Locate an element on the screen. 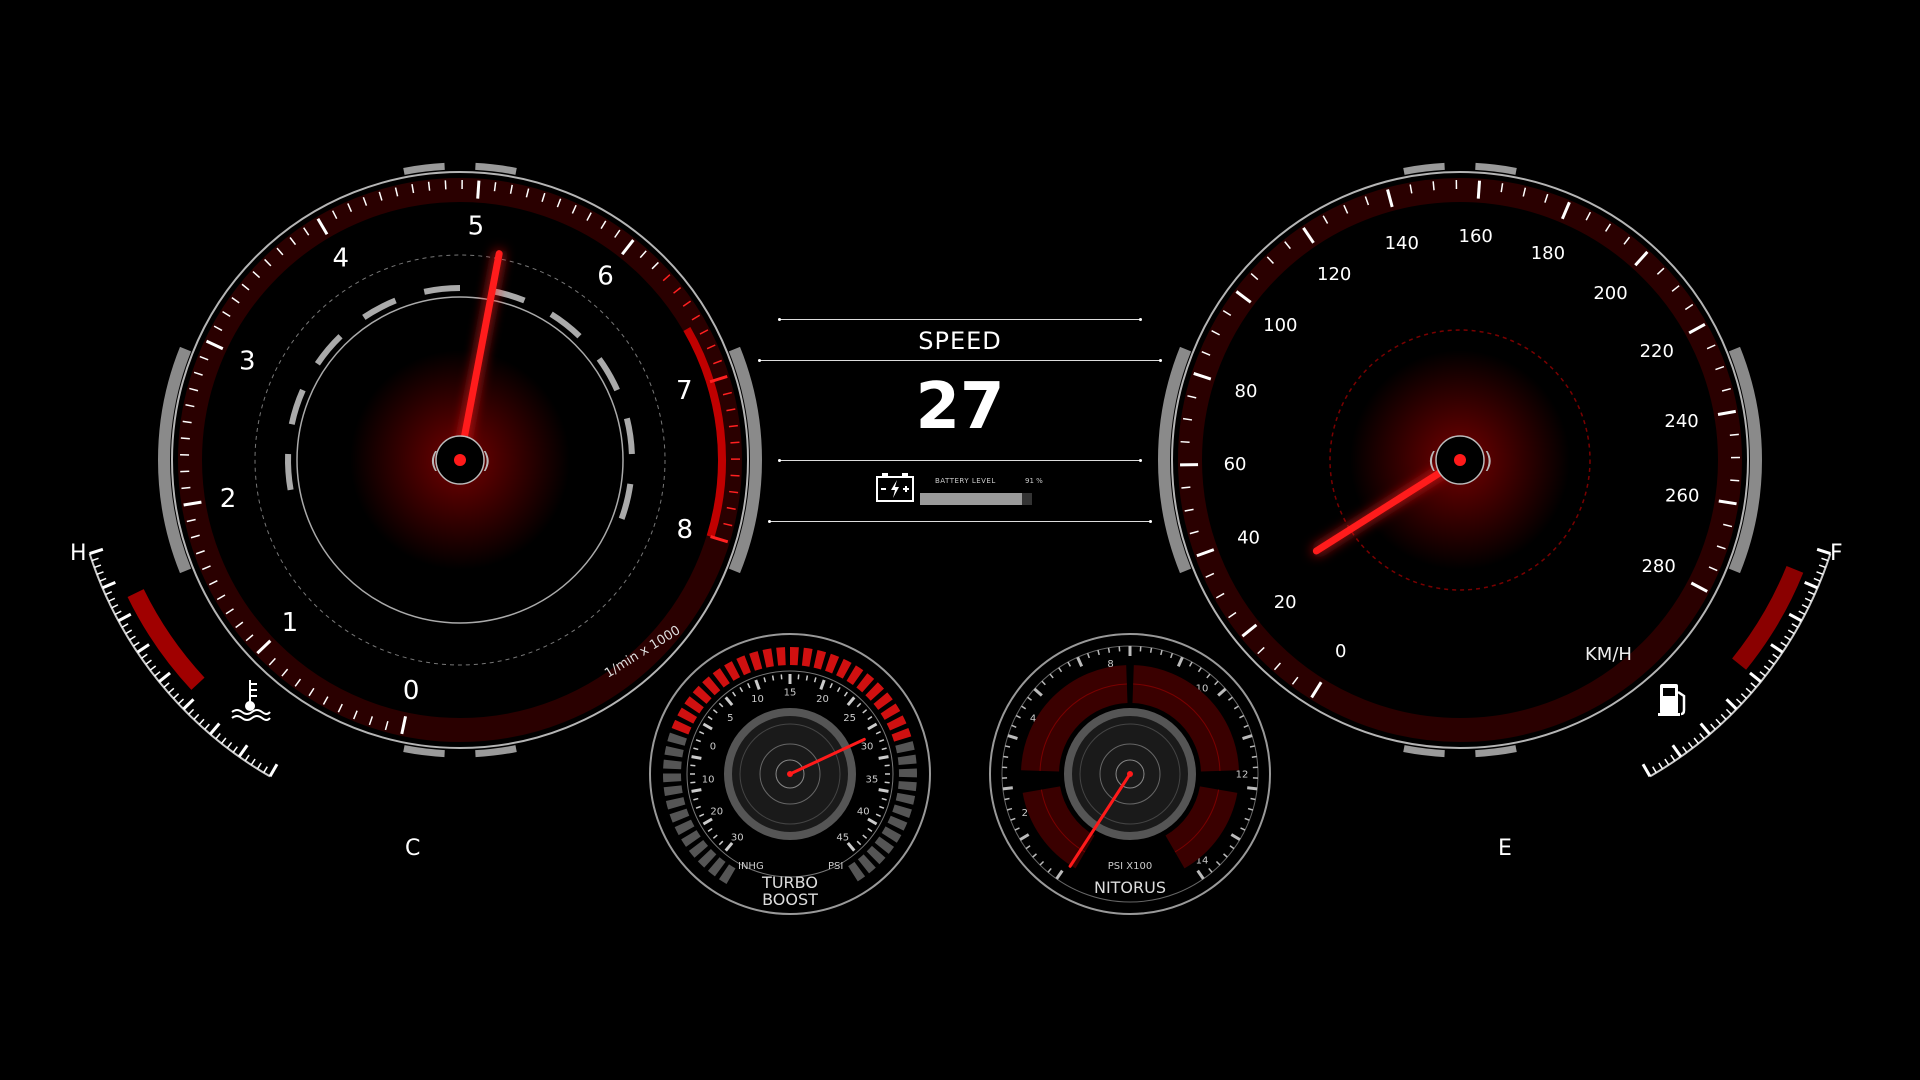 Image resolution: width=1920 pixels, height=1080 pixels. battery-icon is located at coordinates (895, 487).